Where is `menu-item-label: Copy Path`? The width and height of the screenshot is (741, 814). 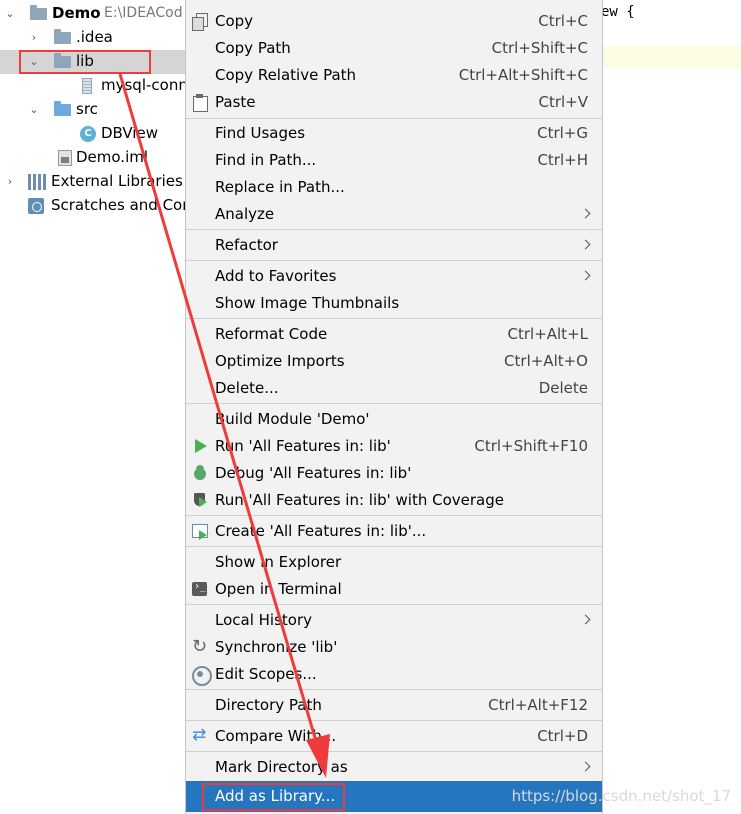 menu-item-label: Copy Path is located at coordinates (253, 48).